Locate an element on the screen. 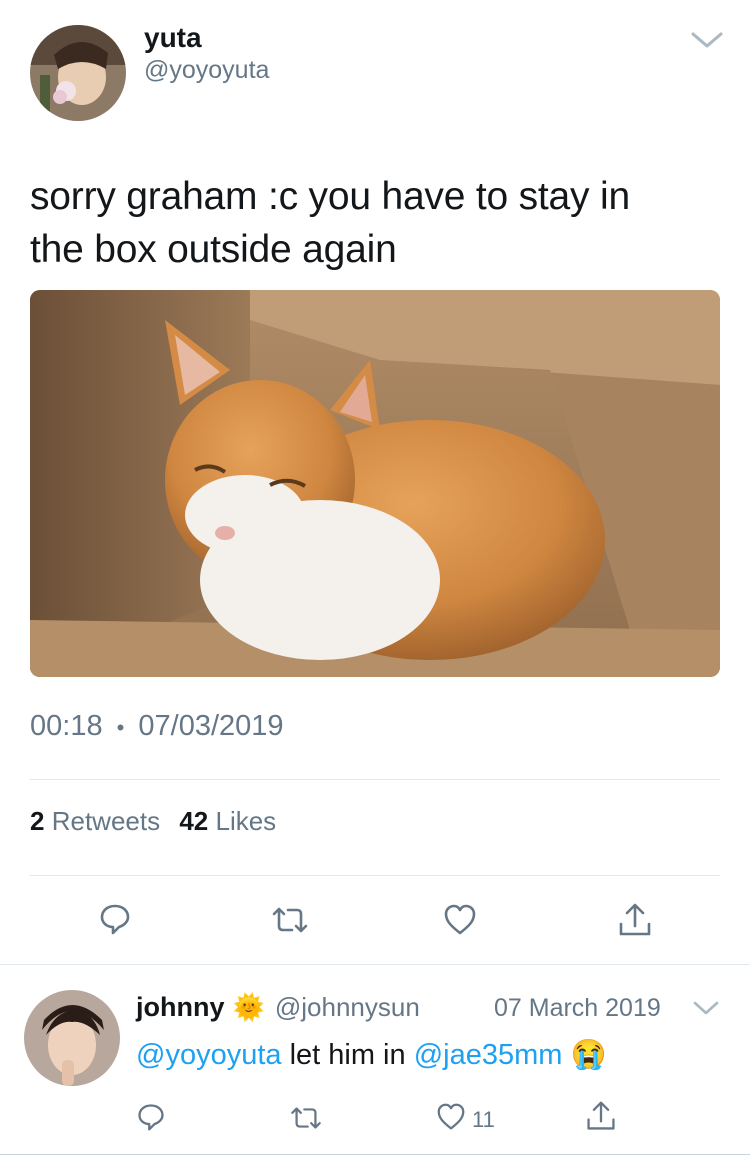 The width and height of the screenshot is (750, 1158). author-avatar is located at coordinates (78, 73).